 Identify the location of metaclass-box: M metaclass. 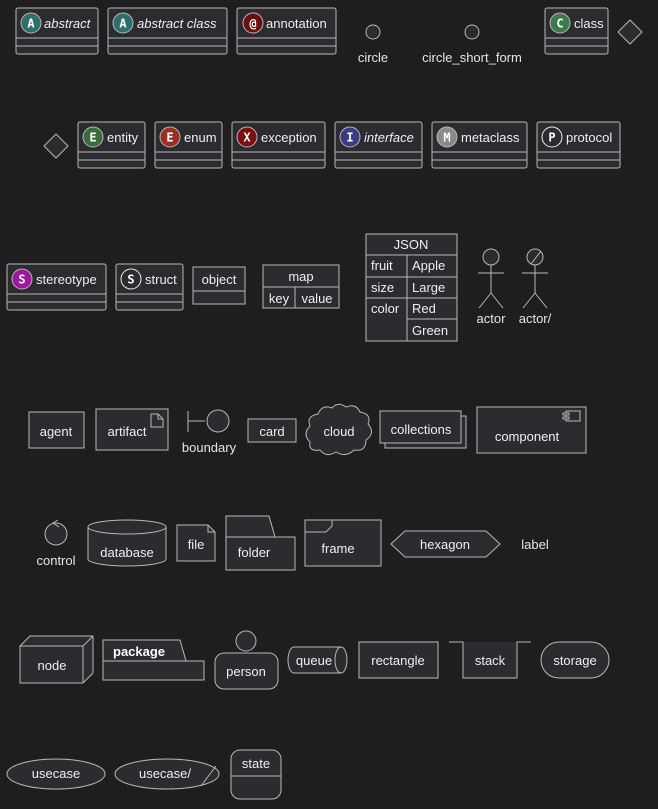
(479, 145).